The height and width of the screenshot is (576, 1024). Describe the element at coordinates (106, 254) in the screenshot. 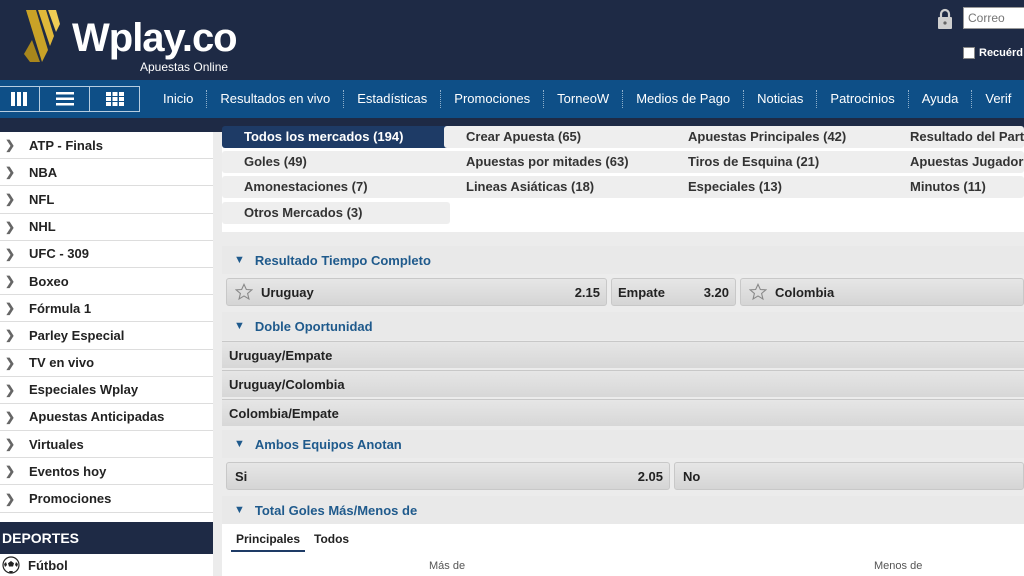

I see `sidebar-item-ufc: ❯ UFC - 309` at that location.